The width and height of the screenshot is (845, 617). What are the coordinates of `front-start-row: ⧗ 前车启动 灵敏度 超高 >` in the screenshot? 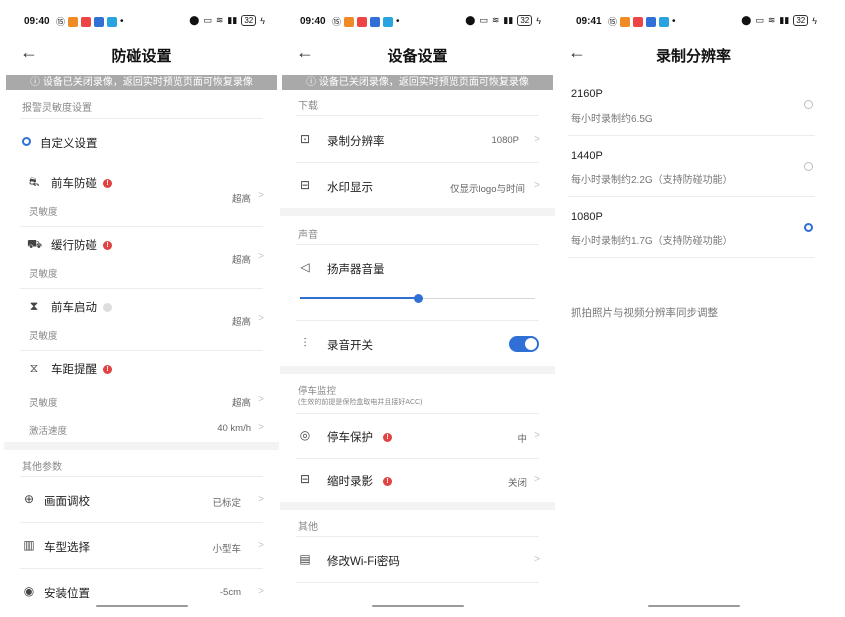 It's located at (141, 321).